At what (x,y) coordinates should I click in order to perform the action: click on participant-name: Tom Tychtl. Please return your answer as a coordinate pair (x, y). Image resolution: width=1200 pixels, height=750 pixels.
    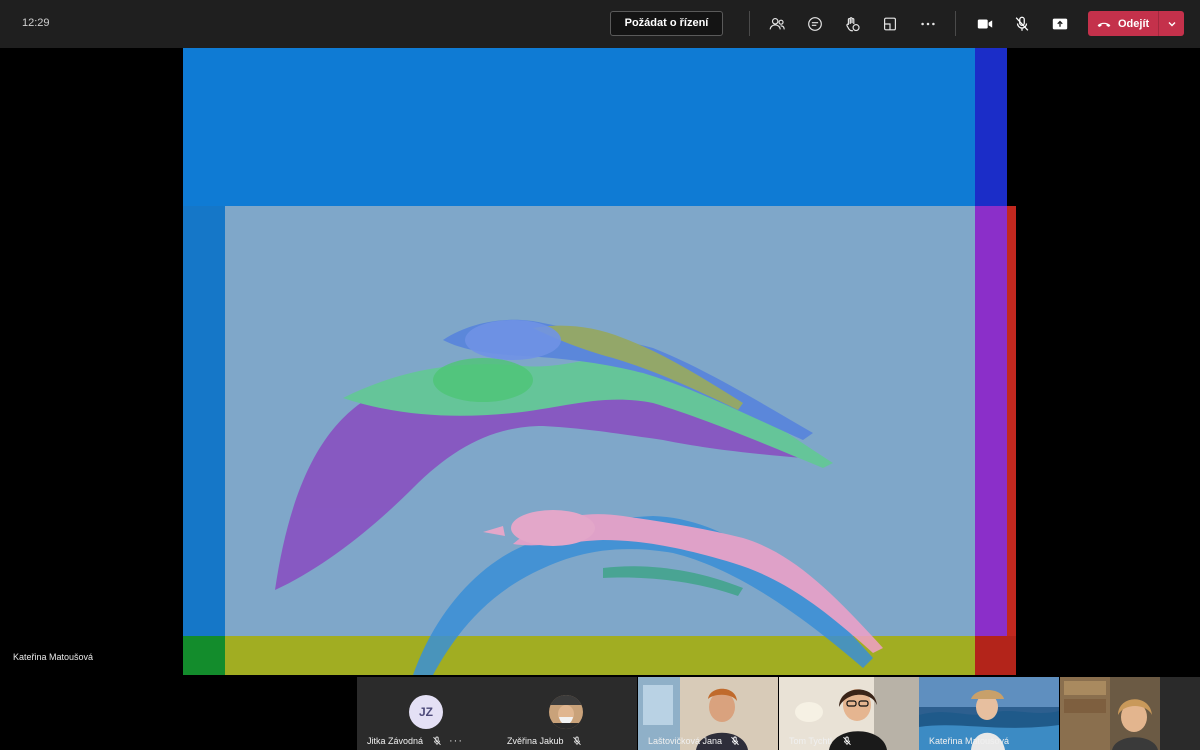
    Looking at the image, I should click on (810, 741).